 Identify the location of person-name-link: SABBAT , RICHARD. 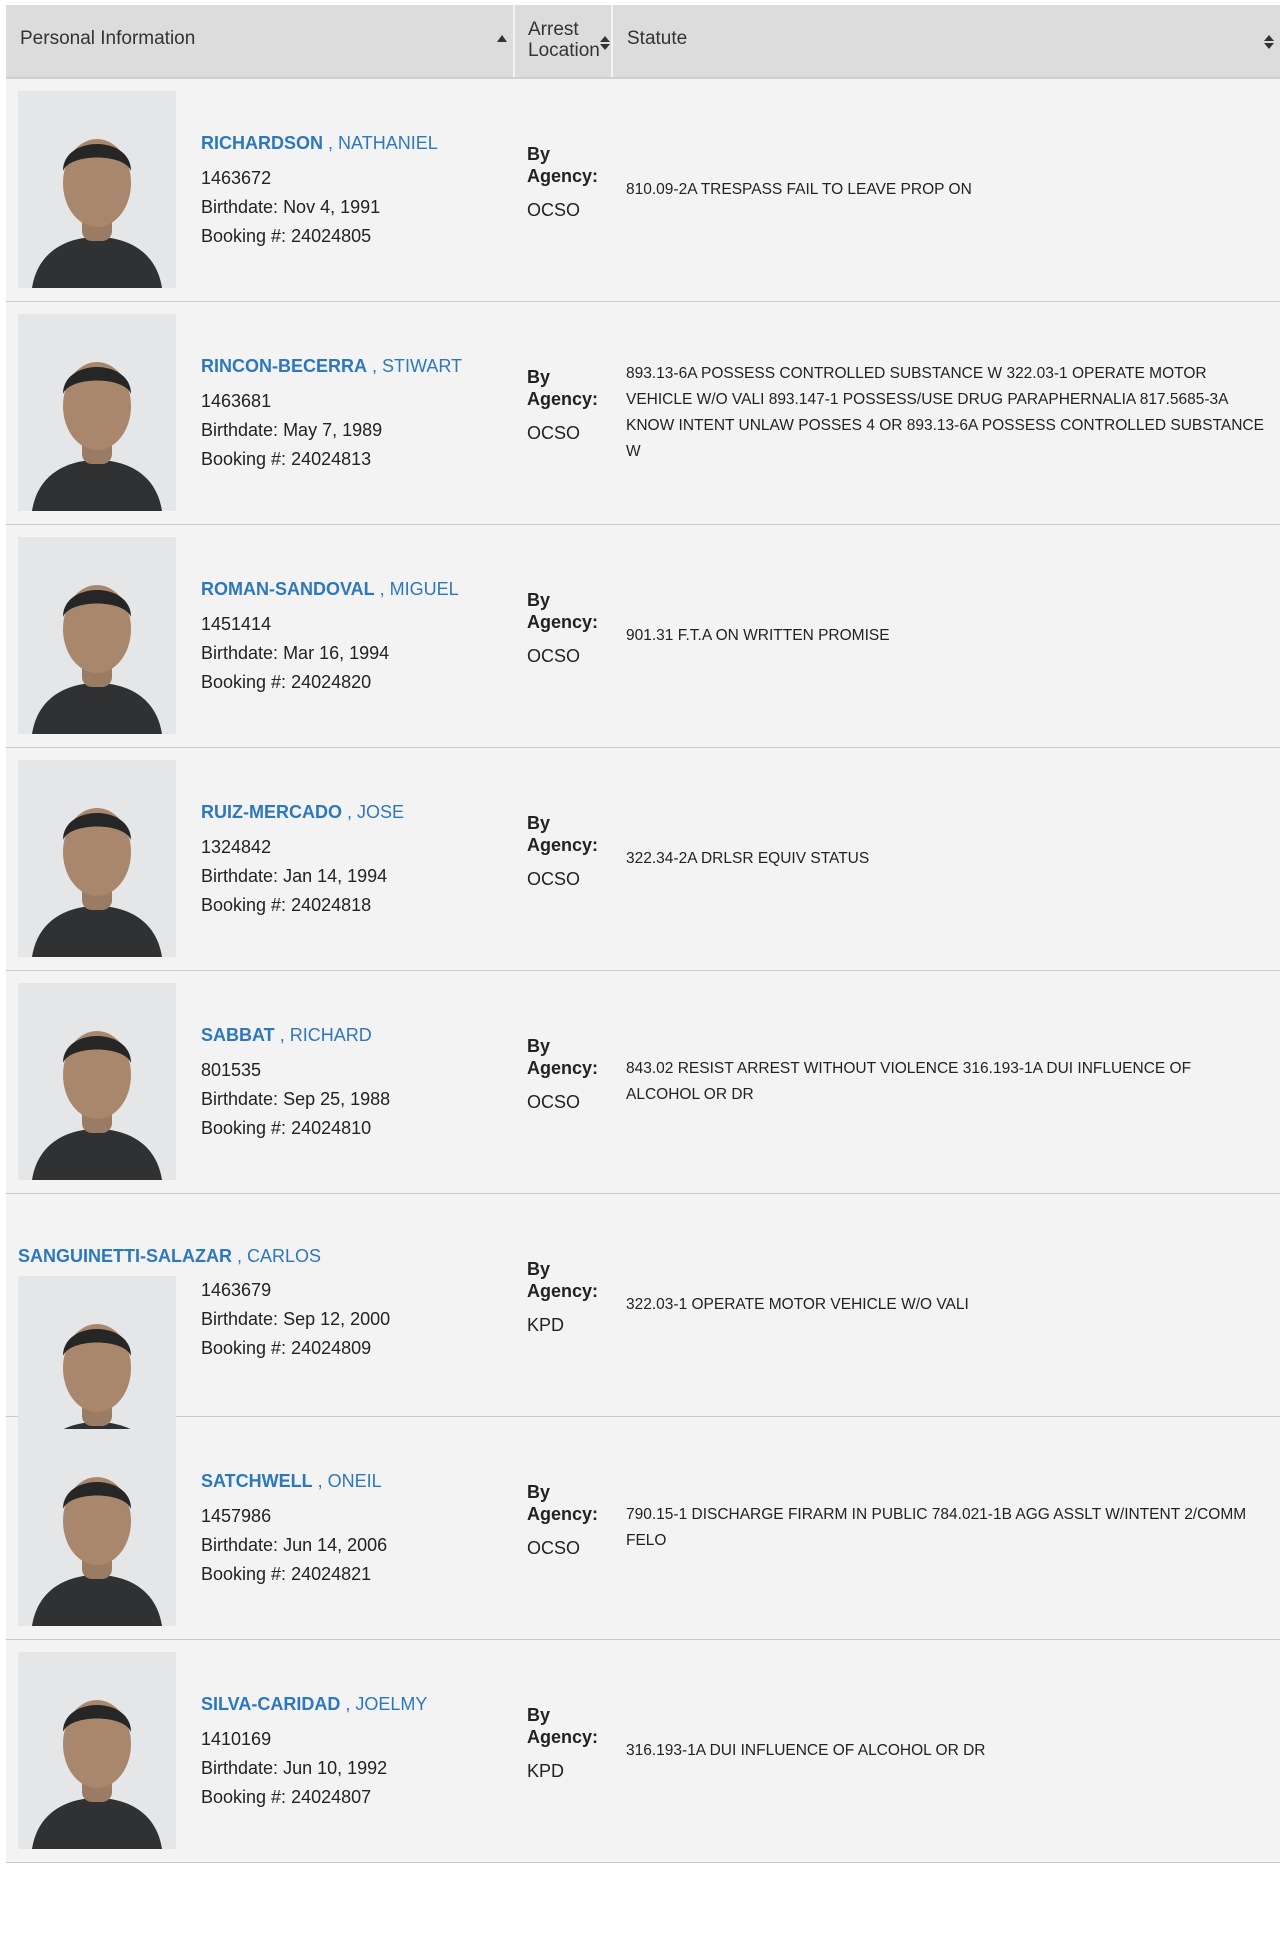
(295, 1035).